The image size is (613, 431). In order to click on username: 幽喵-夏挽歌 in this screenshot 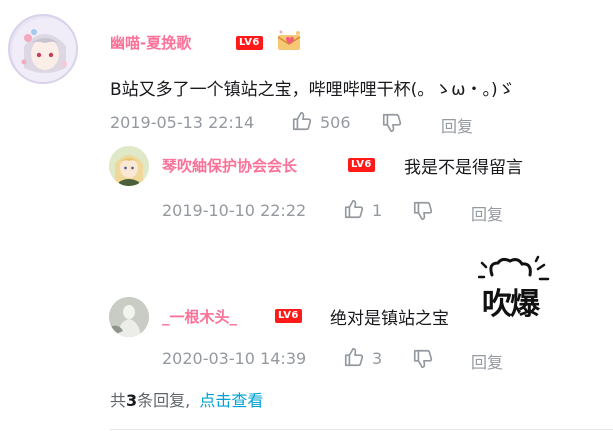, I will do `click(150, 42)`.